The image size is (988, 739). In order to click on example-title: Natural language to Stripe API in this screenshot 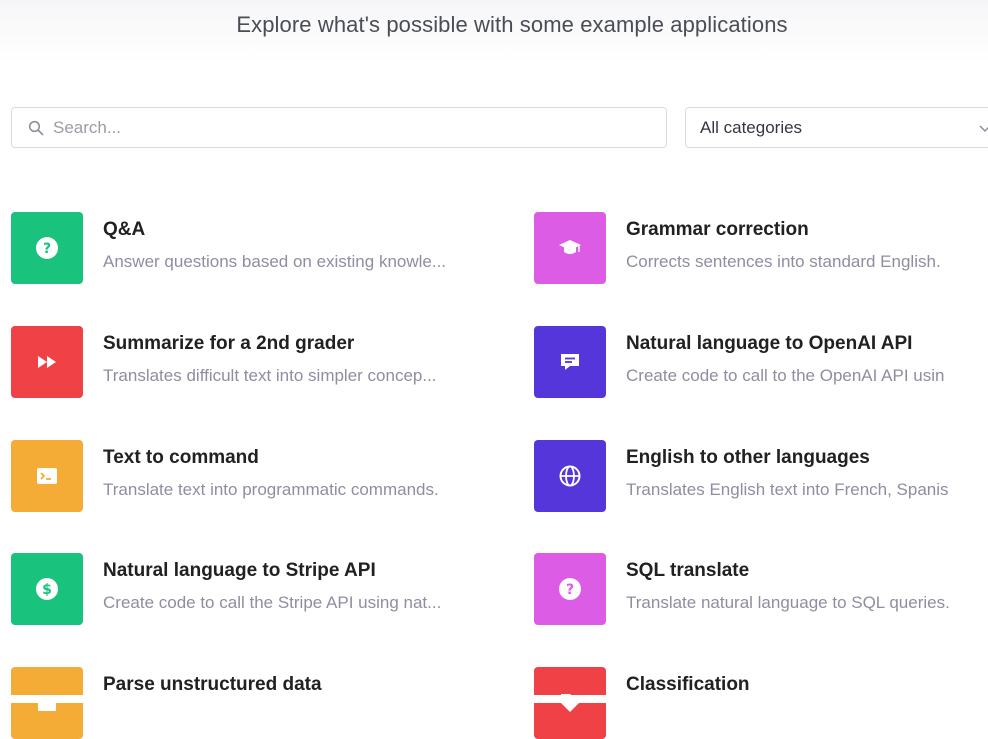, I will do `click(239, 570)`.